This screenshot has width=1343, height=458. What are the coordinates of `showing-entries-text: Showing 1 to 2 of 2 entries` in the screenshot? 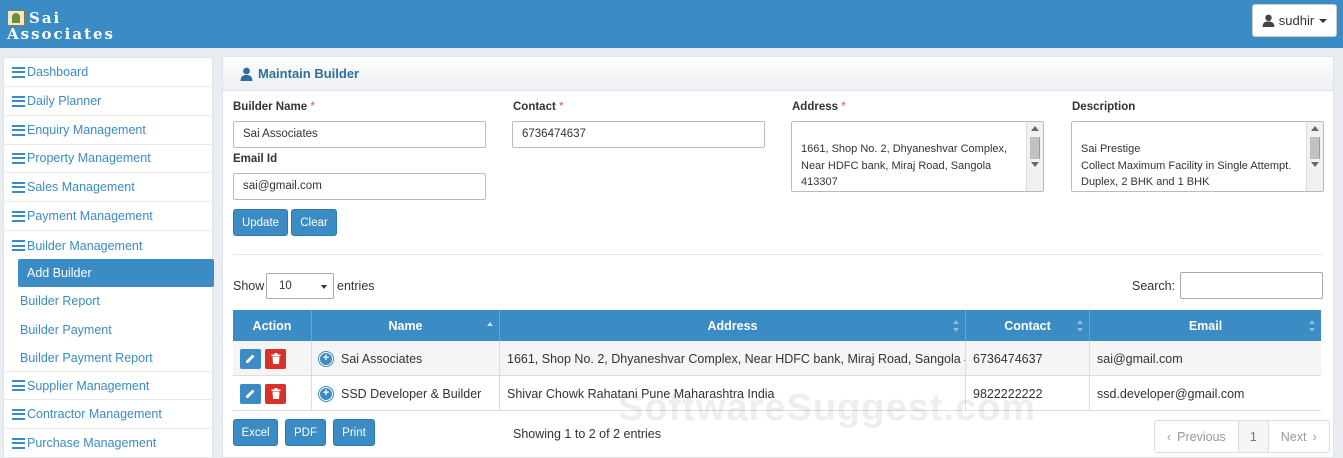 It's located at (587, 434).